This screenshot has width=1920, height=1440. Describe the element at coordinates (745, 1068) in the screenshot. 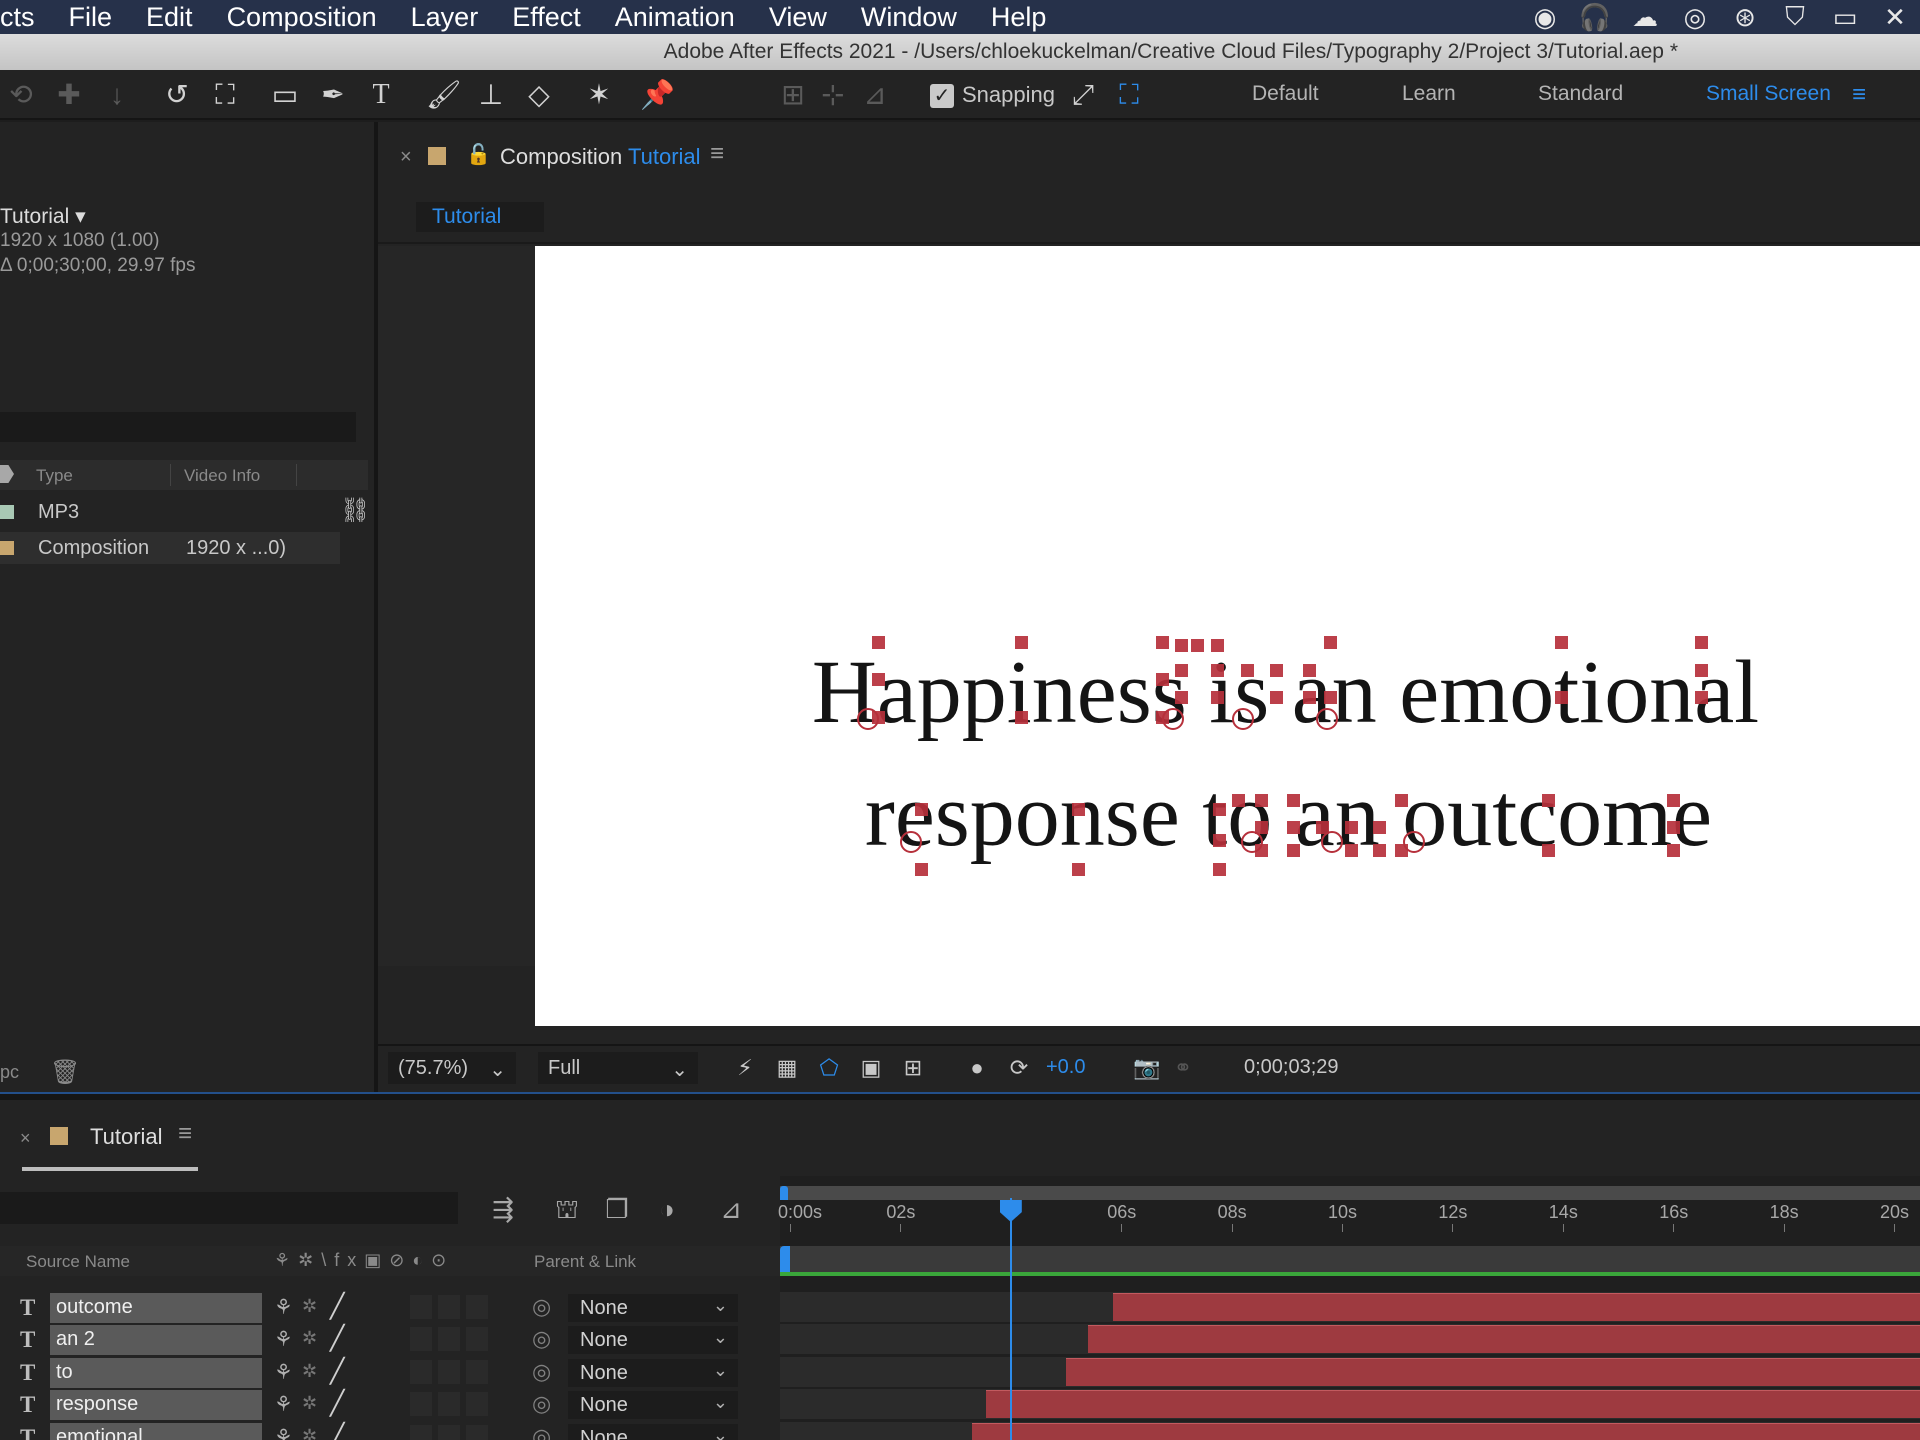

I see `fast-previews-icon: ⚡` at that location.